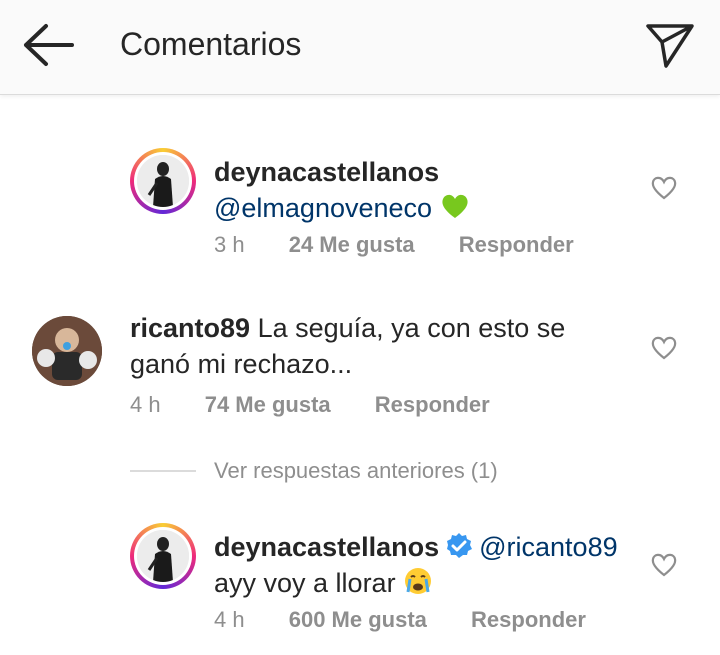 Image resolution: width=720 pixels, height=655 pixels. Describe the element at coordinates (454, 206) in the screenshot. I see `green-heart-emoji-icon` at that location.